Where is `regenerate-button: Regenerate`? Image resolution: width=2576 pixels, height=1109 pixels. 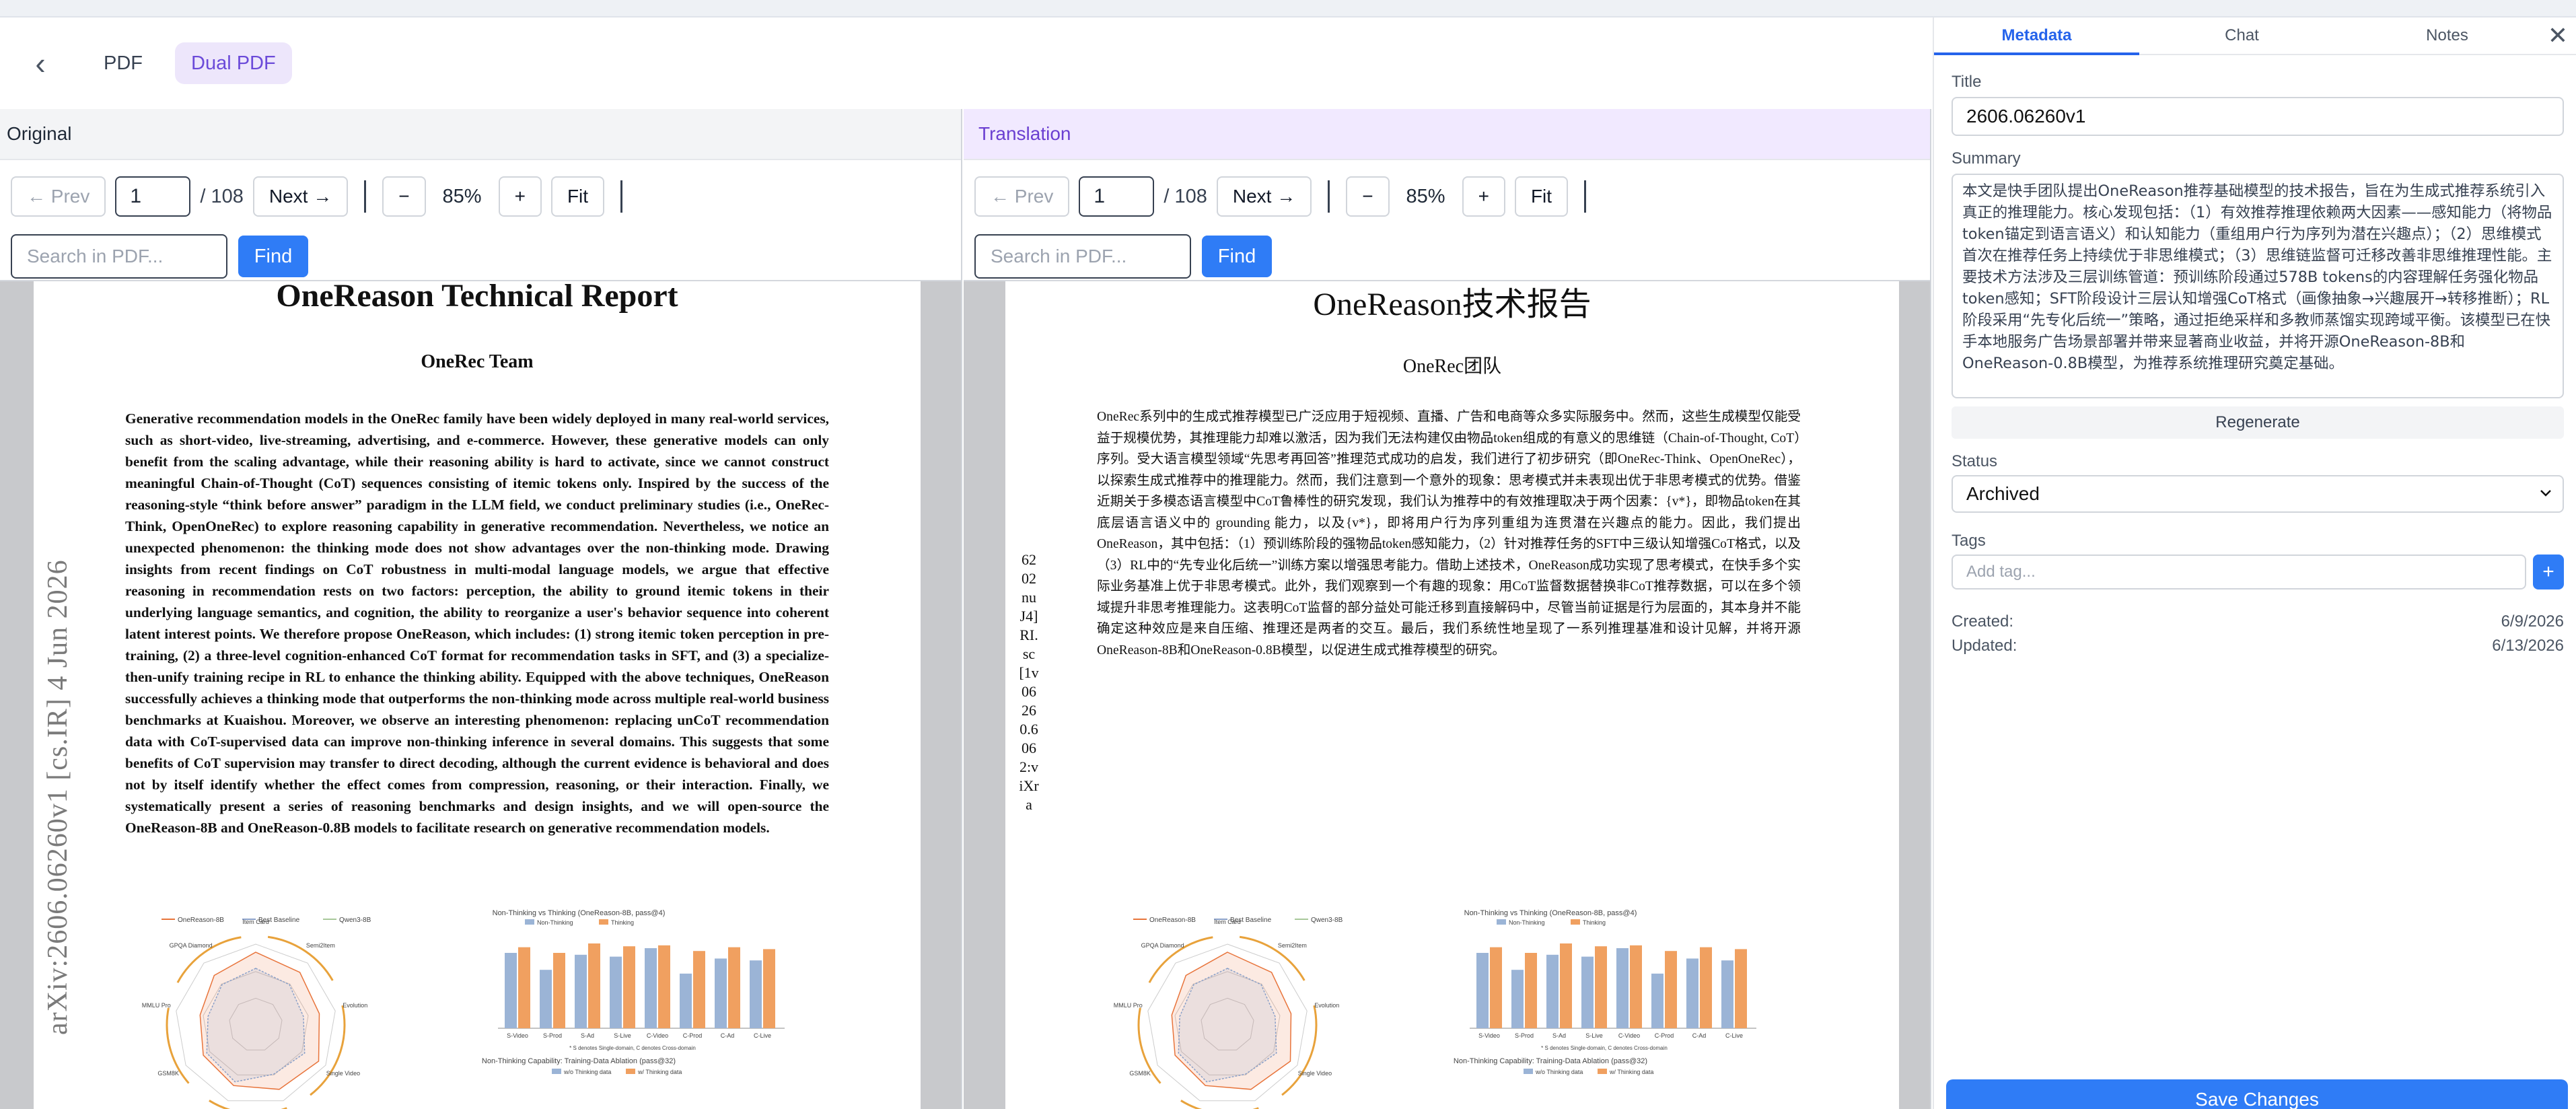
regenerate-button: Regenerate is located at coordinates (2258, 422).